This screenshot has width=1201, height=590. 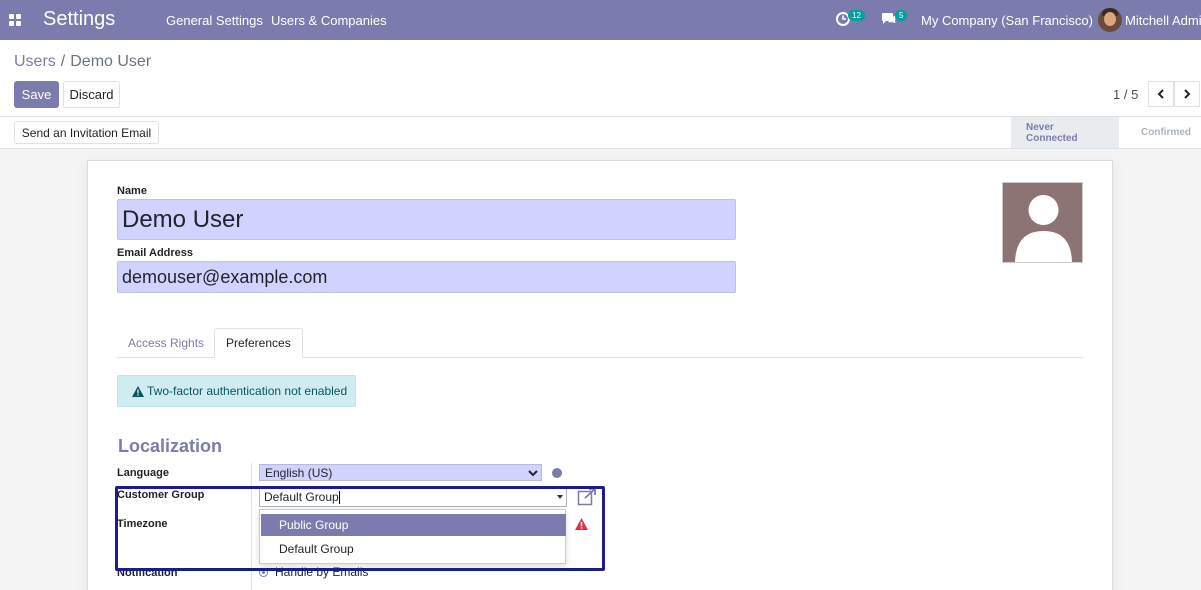 I want to click on activity-menu: 12, so click(x=850, y=19).